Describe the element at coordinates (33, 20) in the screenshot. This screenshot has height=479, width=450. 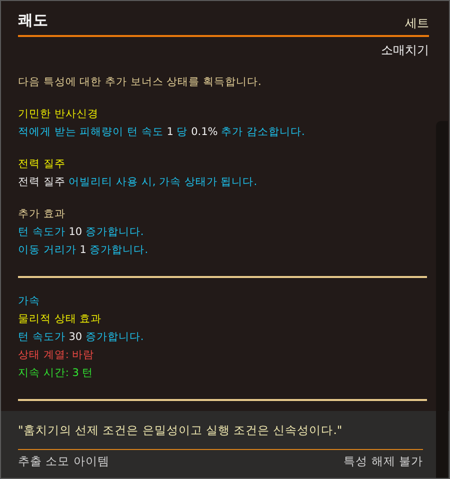
I see `item-title: 쾌도` at that location.